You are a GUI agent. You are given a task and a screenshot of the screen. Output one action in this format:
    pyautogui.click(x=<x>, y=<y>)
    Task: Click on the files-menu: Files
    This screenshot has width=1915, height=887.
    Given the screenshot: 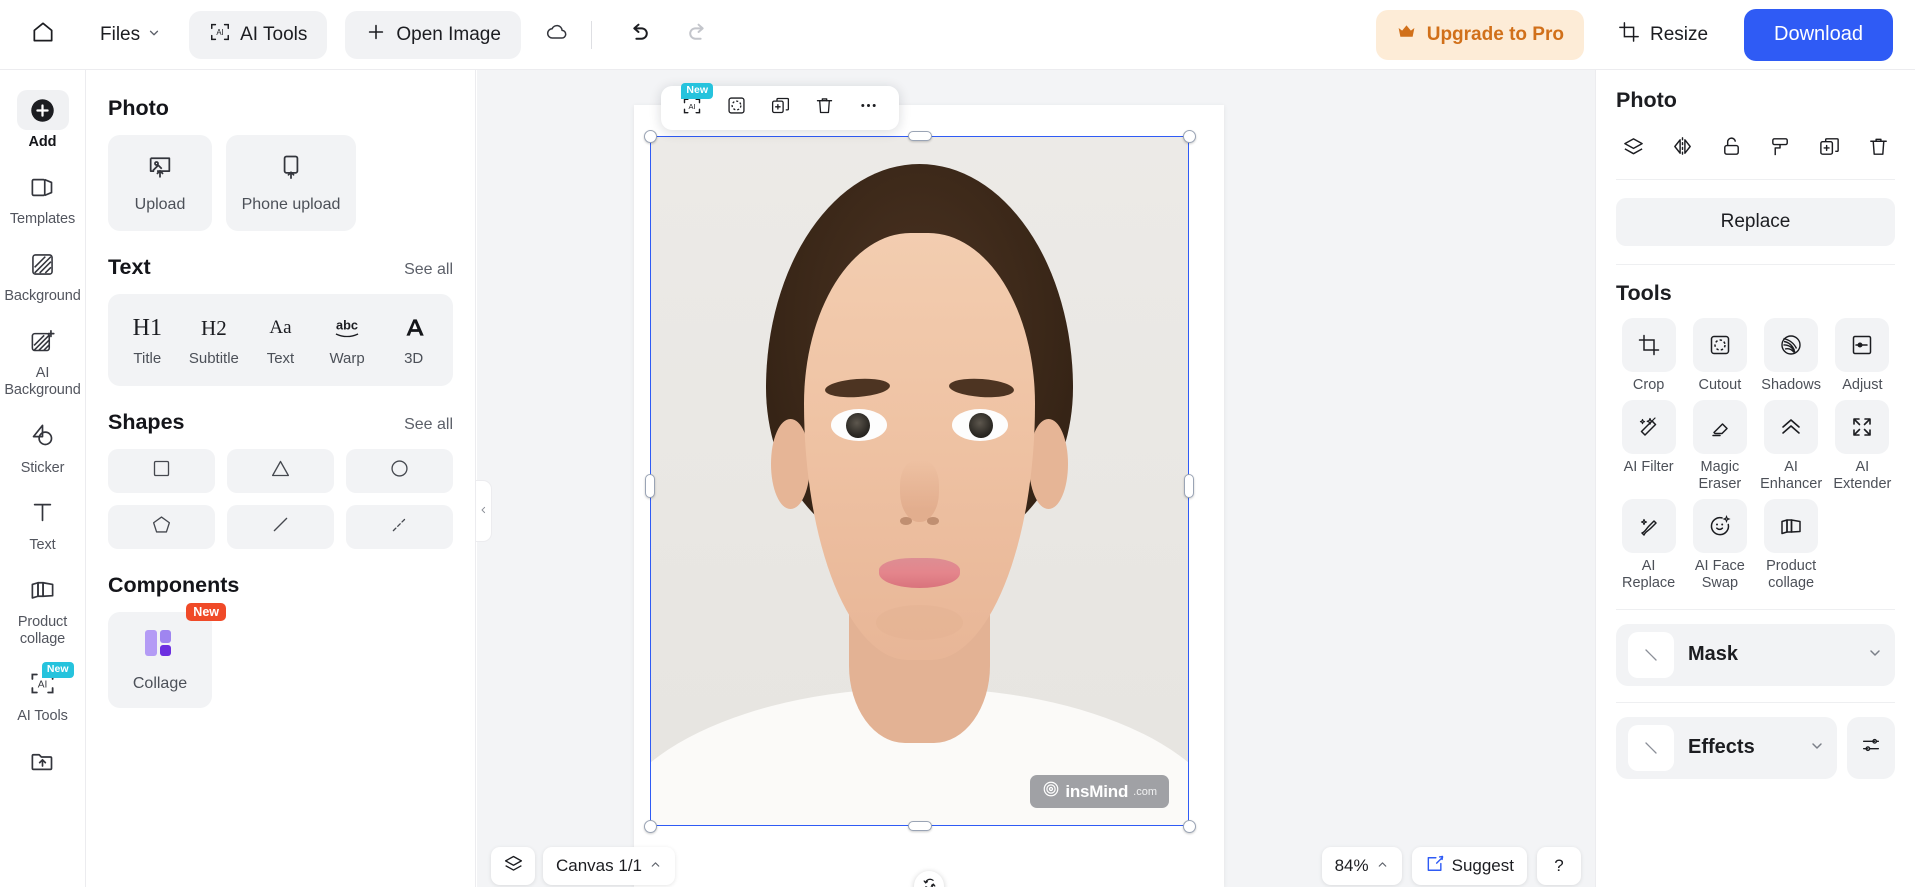 What is the action you would take?
    pyautogui.click(x=130, y=35)
    